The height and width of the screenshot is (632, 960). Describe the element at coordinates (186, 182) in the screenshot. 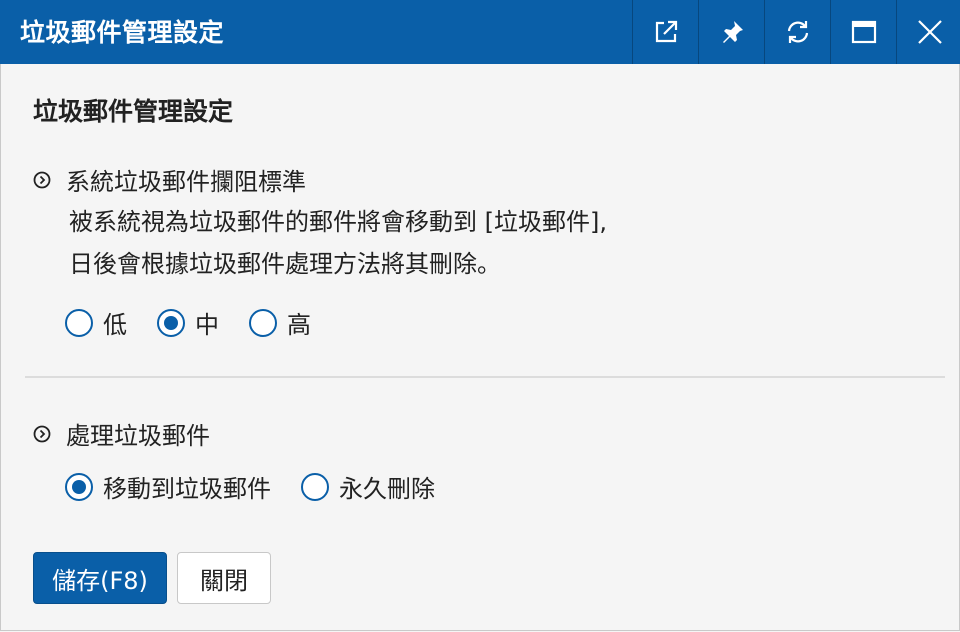

I see `filter-section-title: 系統垃圾郵件攔阻標準` at that location.